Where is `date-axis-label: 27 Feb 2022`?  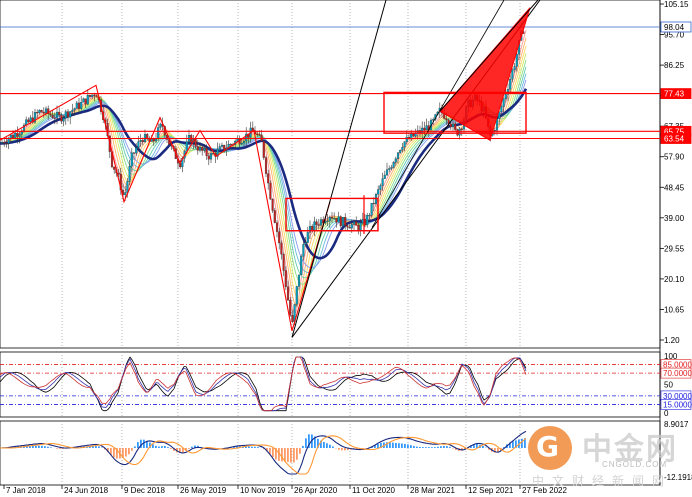
date-axis-label: 27 Feb 2022 is located at coordinates (544, 490).